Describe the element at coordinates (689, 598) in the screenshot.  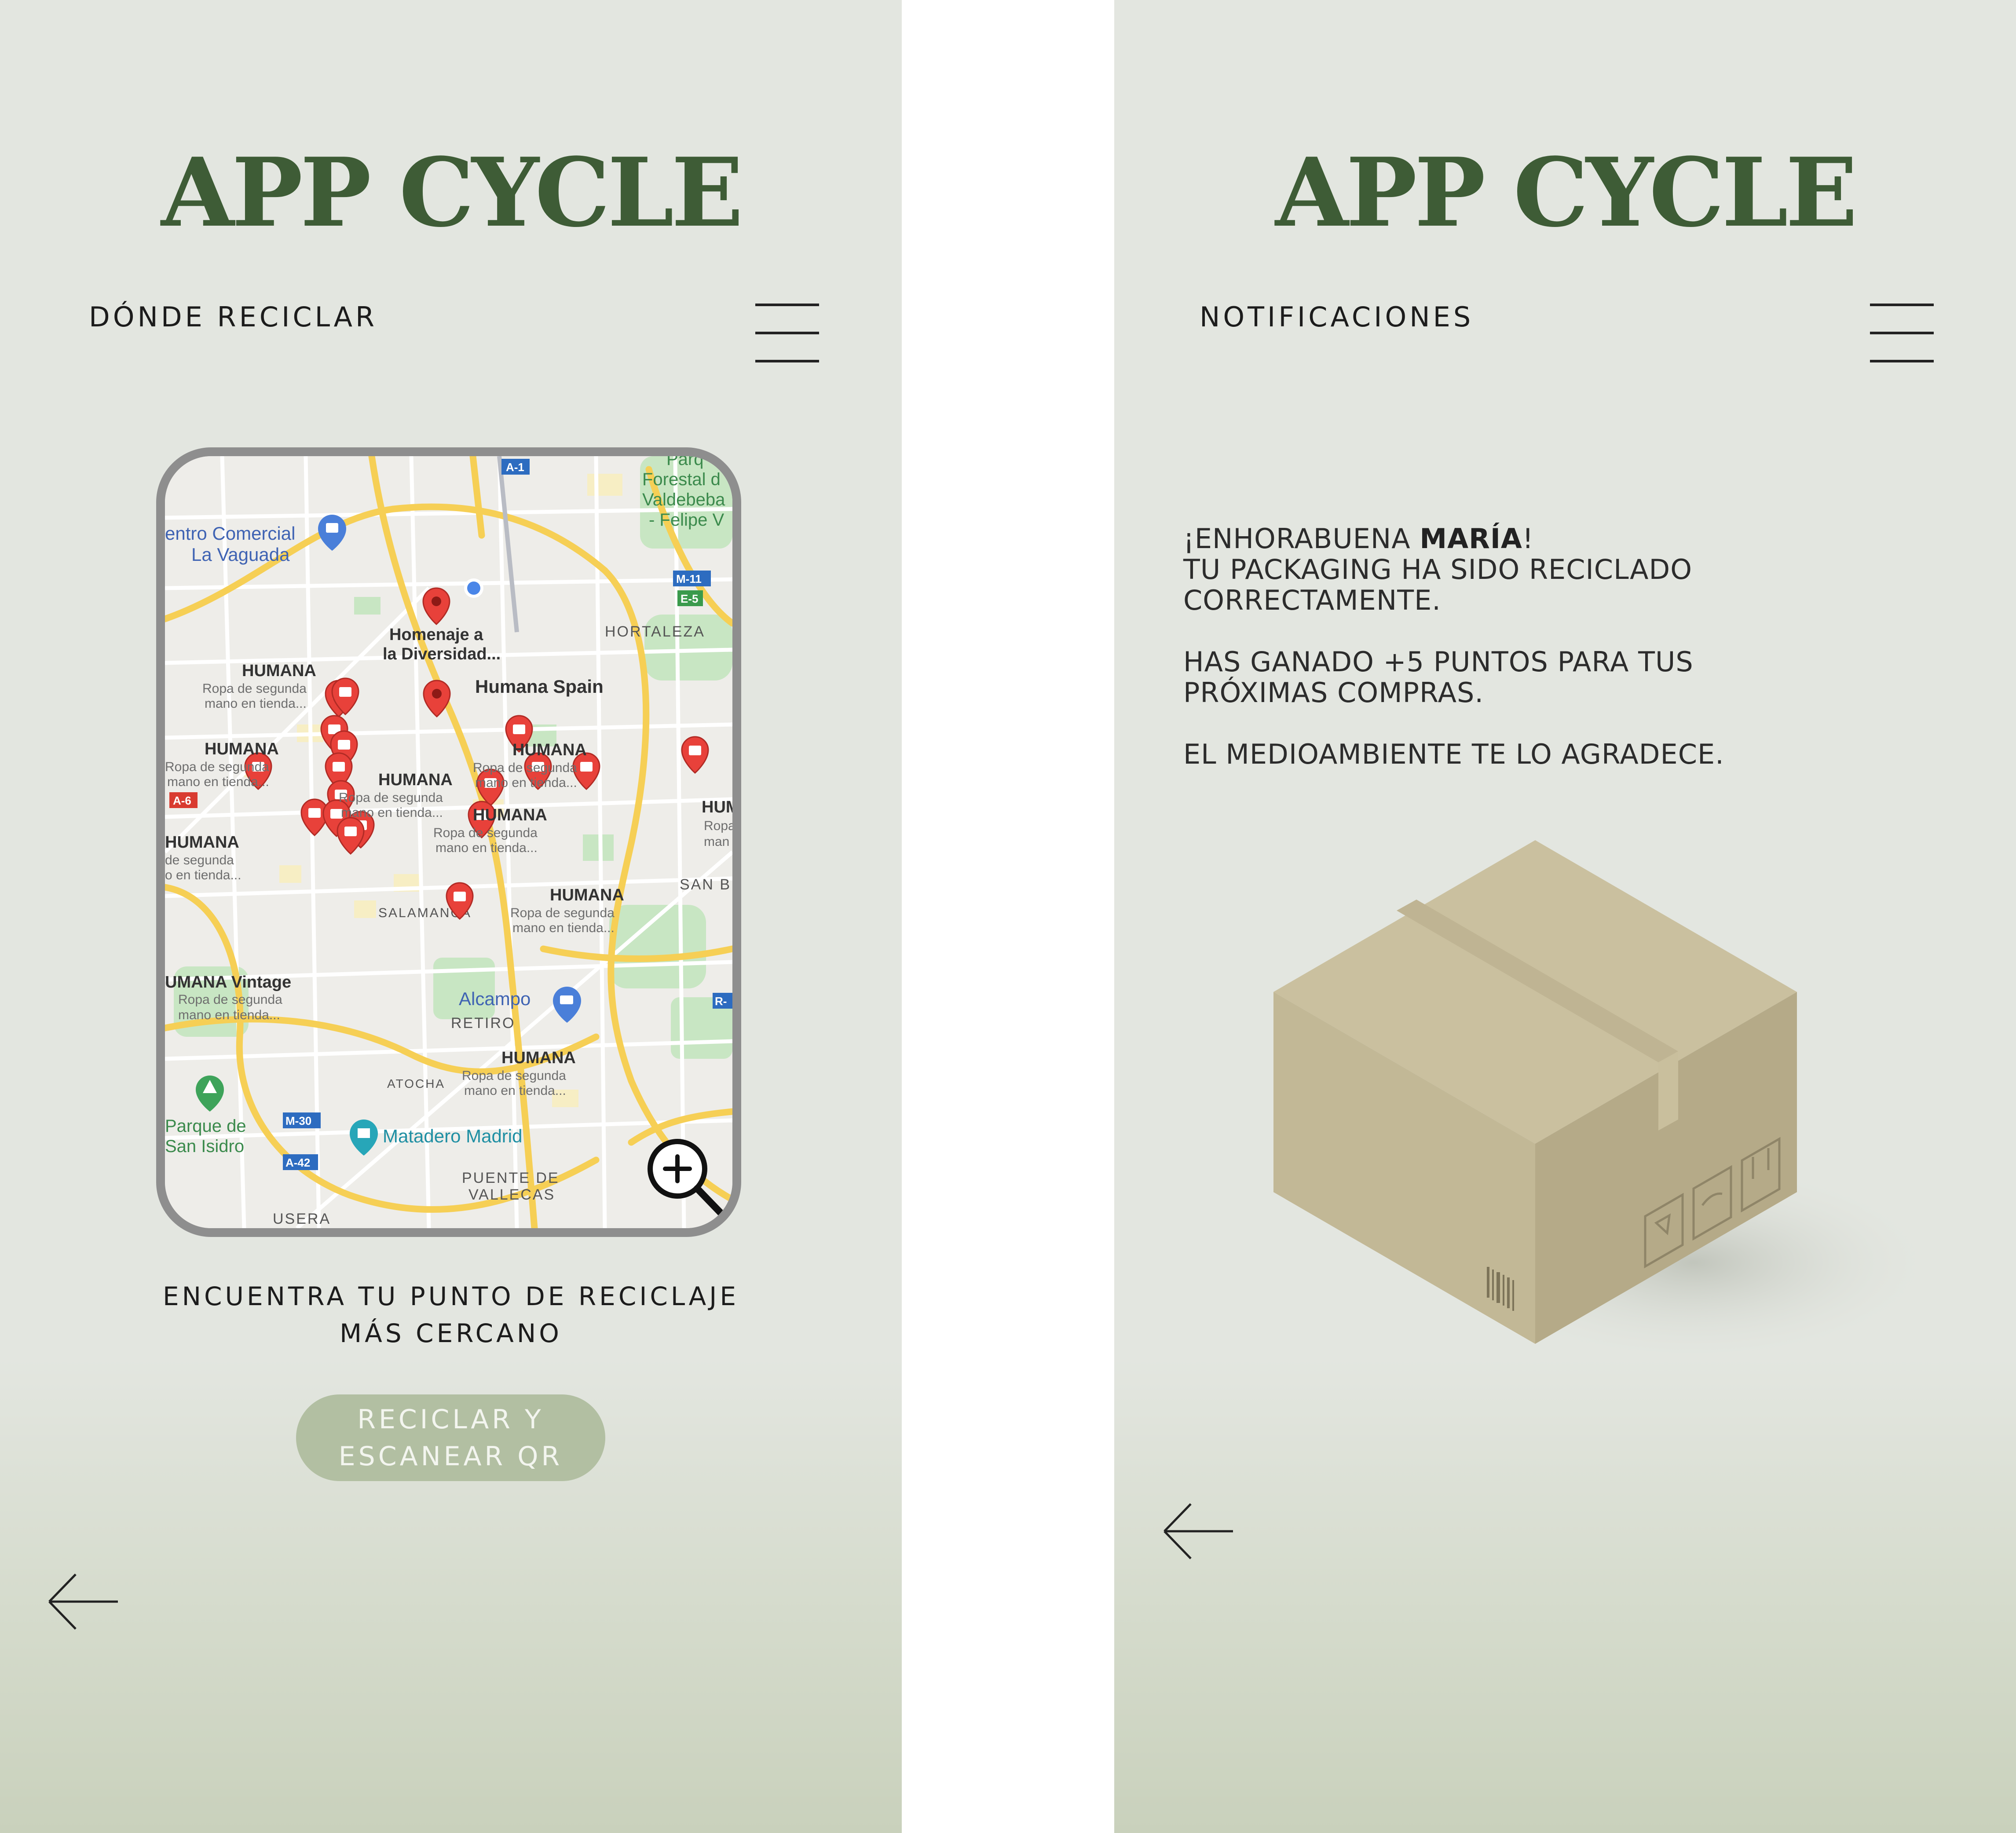
I see `road-badge-e5: E-5` at that location.